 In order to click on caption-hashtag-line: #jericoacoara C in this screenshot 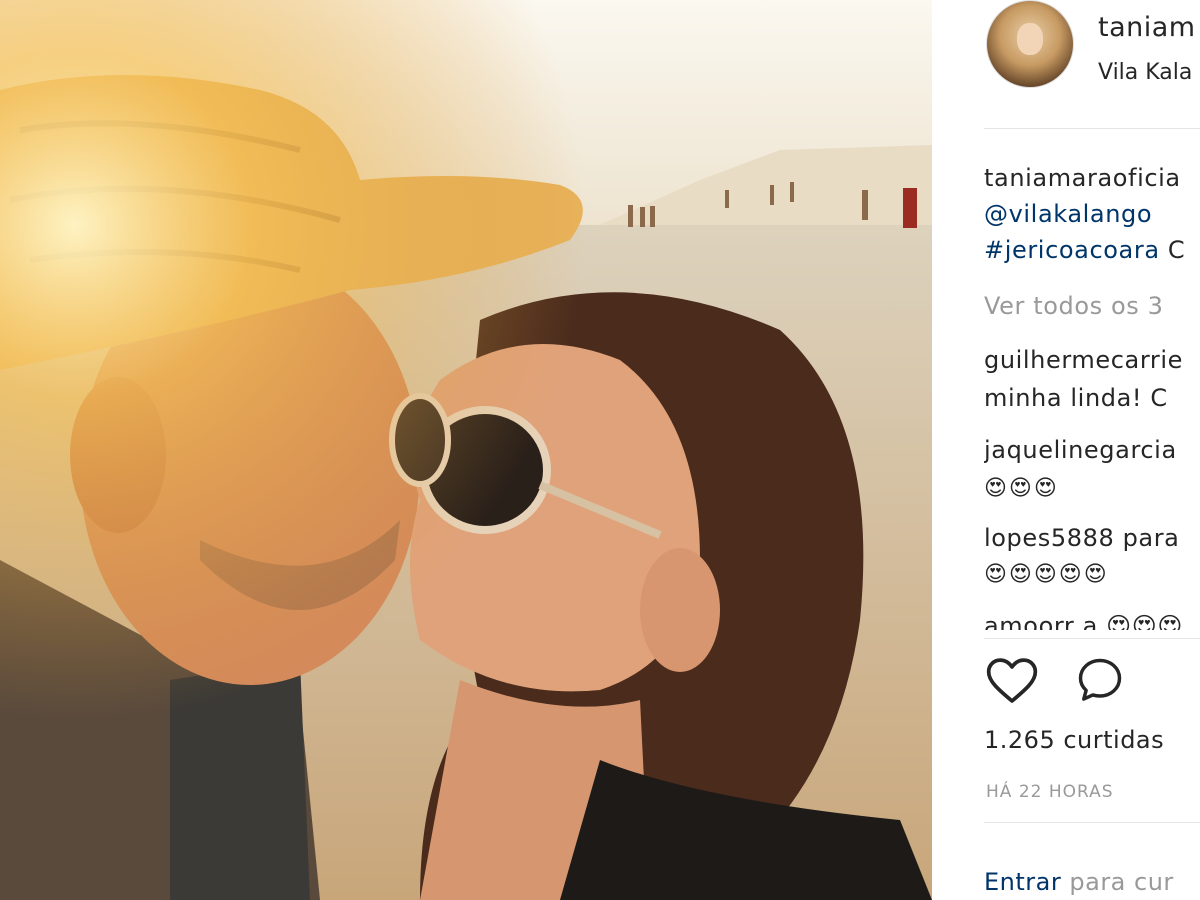, I will do `click(1084, 250)`.